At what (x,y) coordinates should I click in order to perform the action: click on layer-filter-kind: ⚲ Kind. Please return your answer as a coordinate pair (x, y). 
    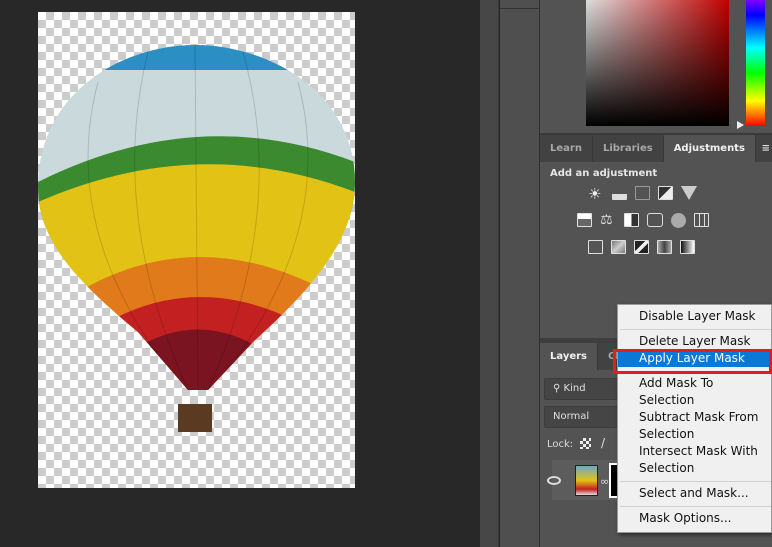
    Looking at the image, I should click on (584, 389).